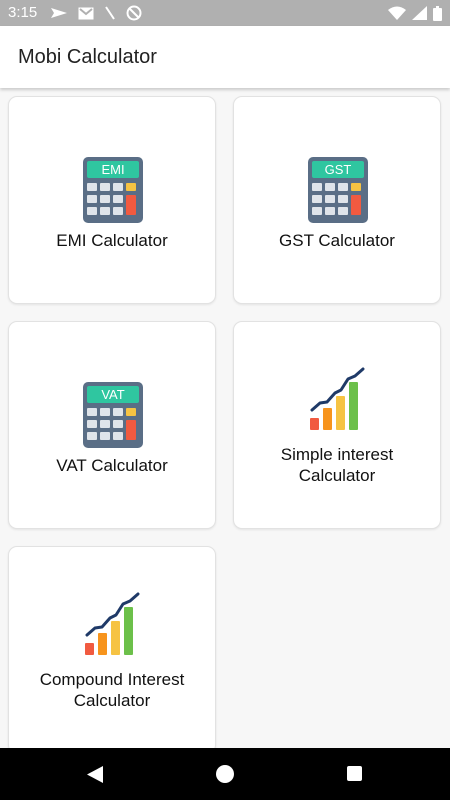  I want to click on mail-icon, so click(86, 13).